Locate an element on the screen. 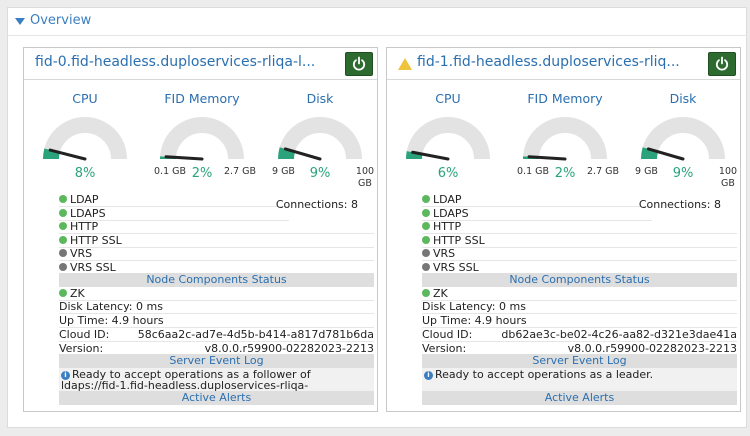  event-log-entry: i Ready to accept operations as a leader. is located at coordinates (579, 380).